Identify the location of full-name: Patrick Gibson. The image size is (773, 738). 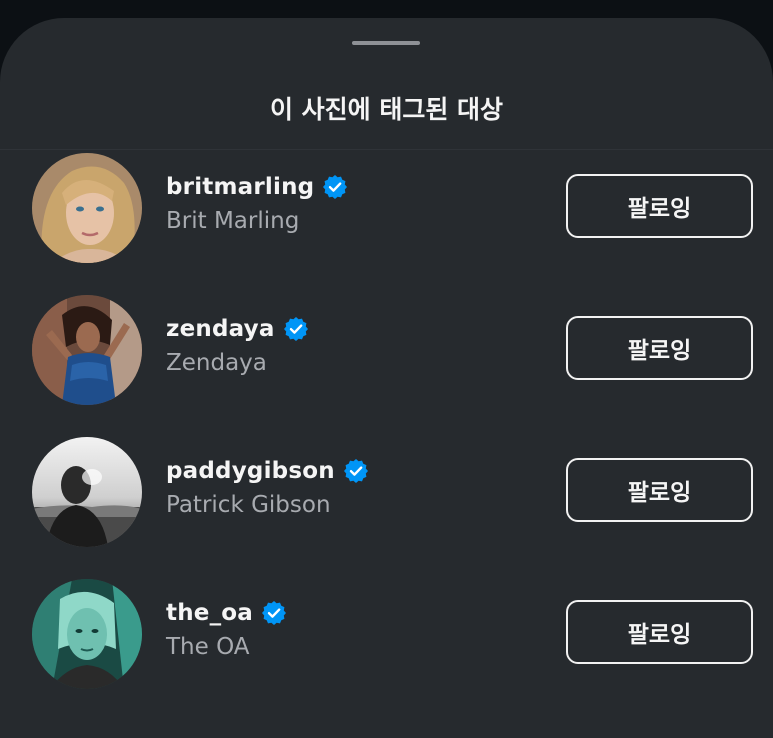
(248, 505).